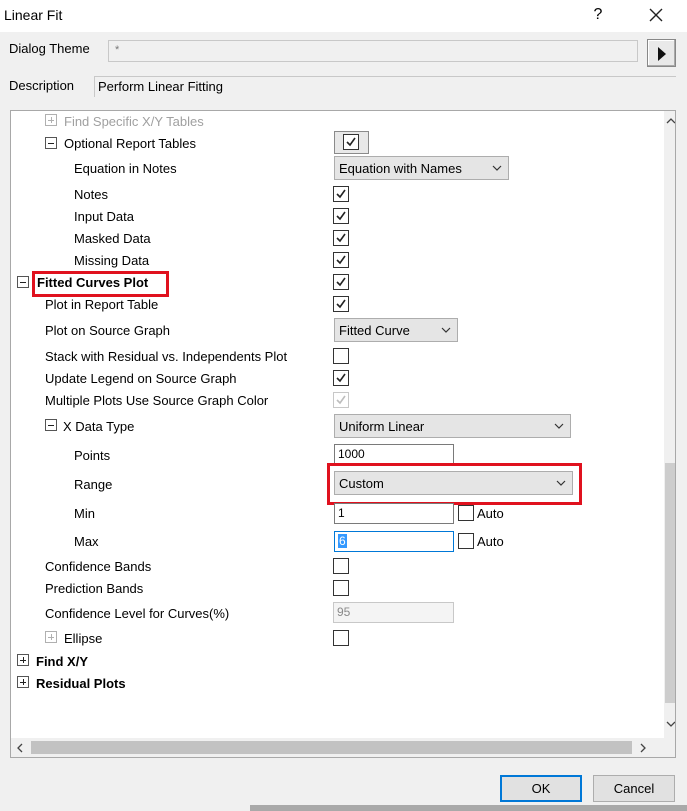 This screenshot has height=811, width=687. What do you see at coordinates (125, 168) in the screenshot?
I see `tree-item-equation-in-notes: Equation in Notes` at bounding box center [125, 168].